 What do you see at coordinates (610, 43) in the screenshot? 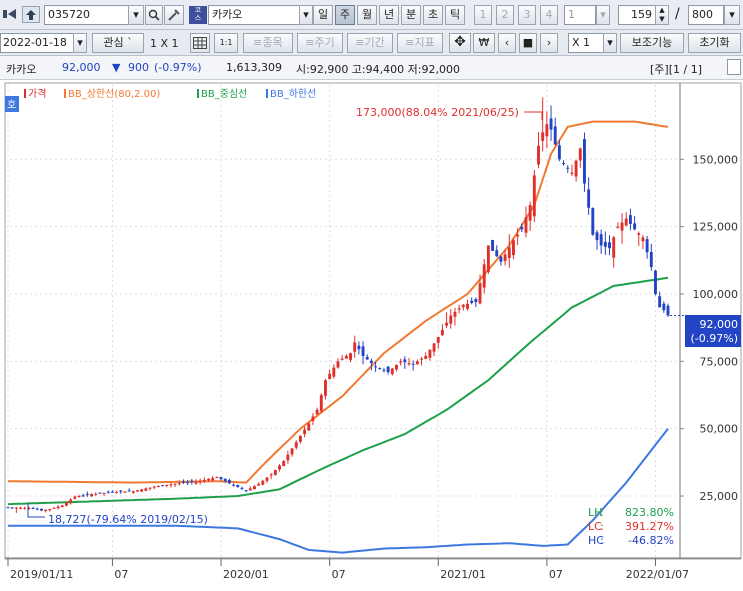
I see `multiply-dropdown-icon: ▾` at bounding box center [610, 43].